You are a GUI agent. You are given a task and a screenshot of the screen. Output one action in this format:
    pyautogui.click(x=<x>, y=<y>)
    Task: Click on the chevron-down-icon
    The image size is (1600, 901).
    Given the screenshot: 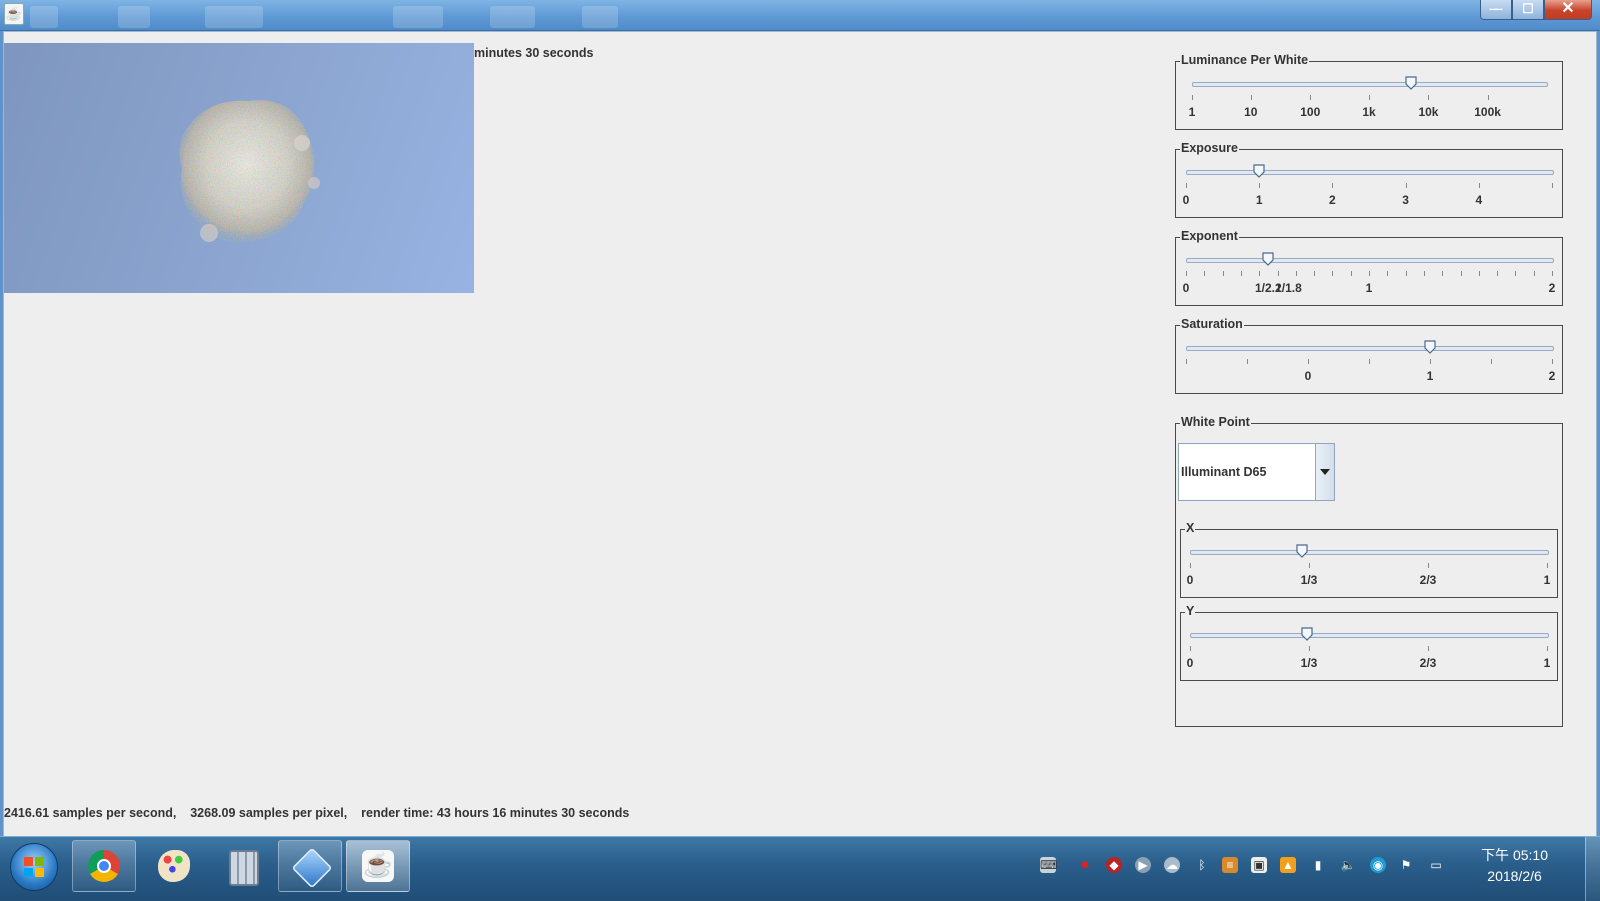 What is the action you would take?
    pyautogui.click(x=1324, y=472)
    